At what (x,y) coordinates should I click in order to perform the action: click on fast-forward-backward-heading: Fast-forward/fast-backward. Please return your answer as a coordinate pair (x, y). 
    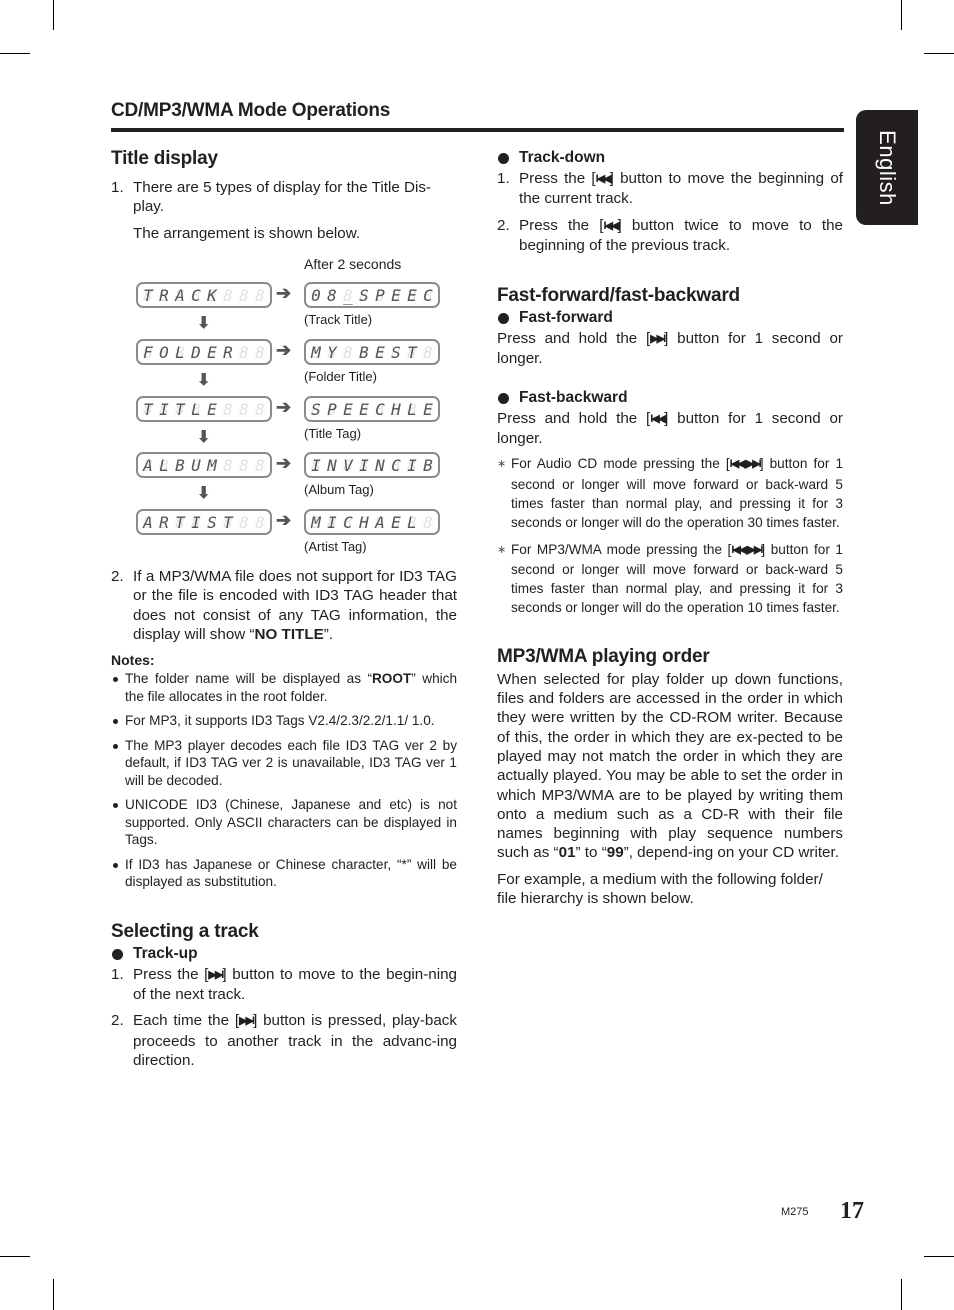
    Looking at the image, I should click on (618, 296).